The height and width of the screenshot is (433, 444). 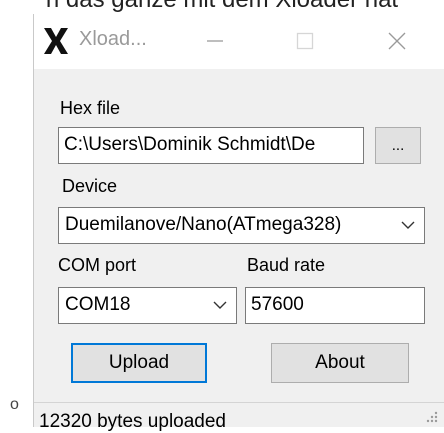 I want to click on baud-rate-label: Baud rate, so click(x=286, y=265).